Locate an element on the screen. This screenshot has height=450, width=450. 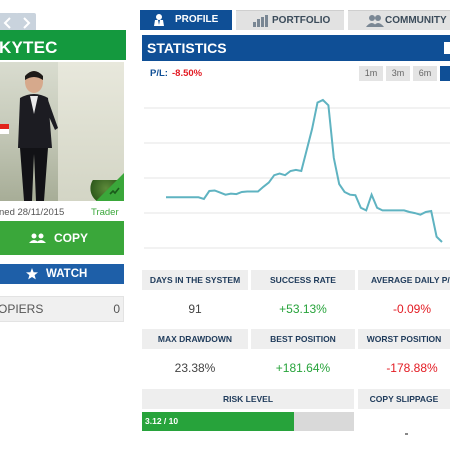
stat-label-days: DAYS IN THE SYSTEM is located at coordinates (195, 280).